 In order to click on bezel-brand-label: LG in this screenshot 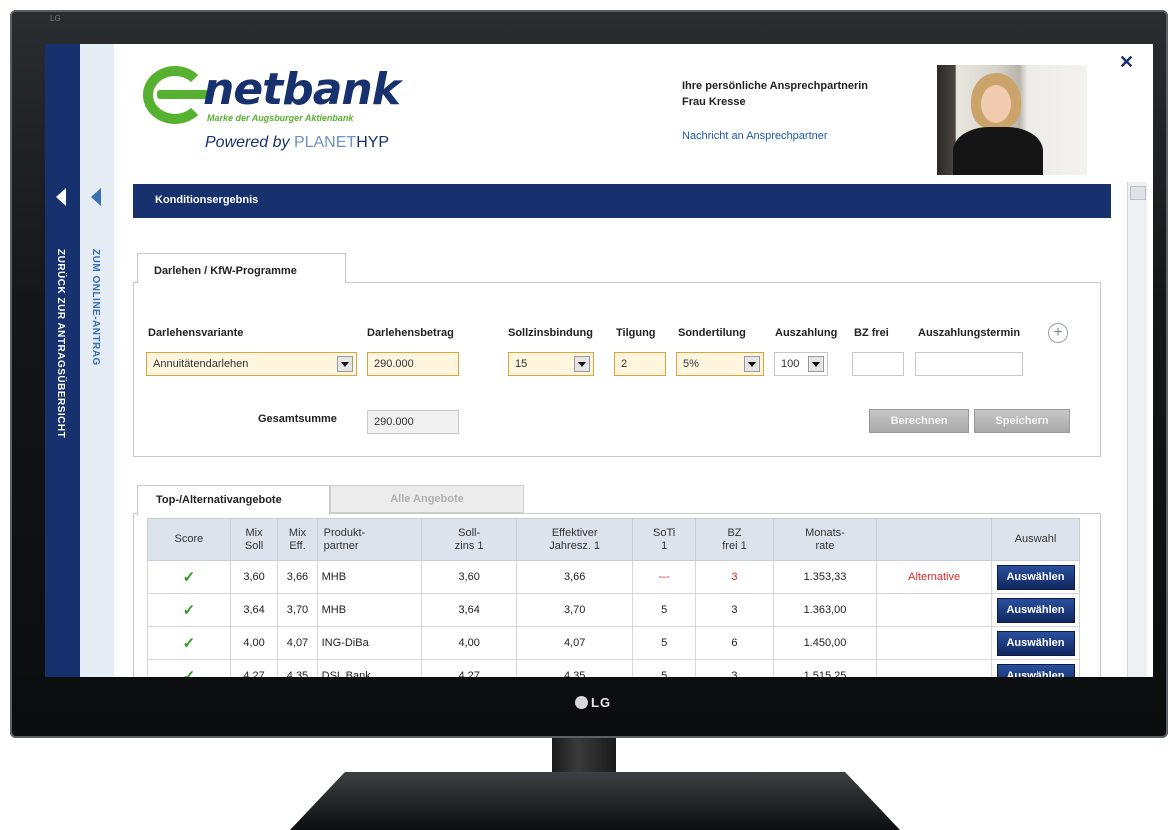, I will do `click(55, 18)`.